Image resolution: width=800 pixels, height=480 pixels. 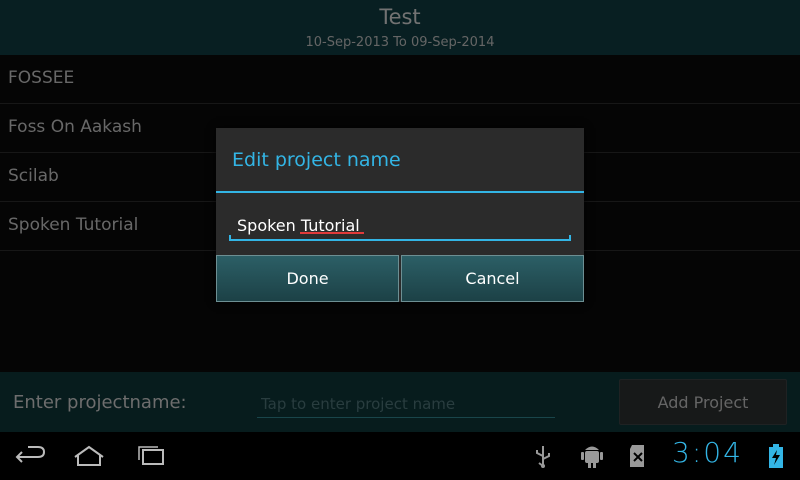 What do you see at coordinates (400, 192) in the screenshot?
I see `dialog-divider` at bounding box center [400, 192].